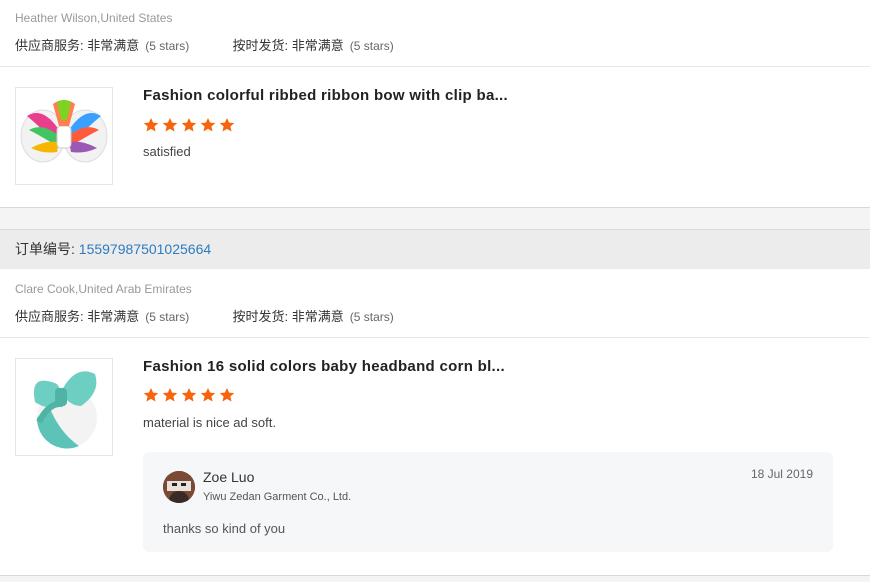 The image size is (870, 582). What do you see at coordinates (45, 249) in the screenshot?
I see `order-number-label: 订单编号:` at bounding box center [45, 249].